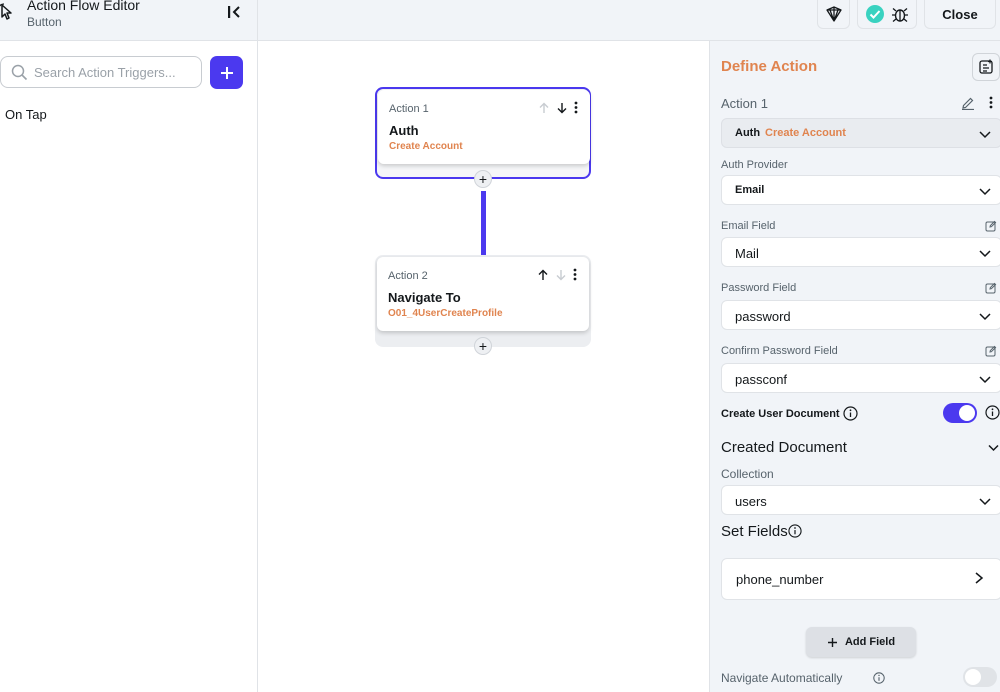 The width and height of the screenshot is (1000, 692). I want to click on action-card-1: Action 1 Auth Create Account, so click(484, 127).